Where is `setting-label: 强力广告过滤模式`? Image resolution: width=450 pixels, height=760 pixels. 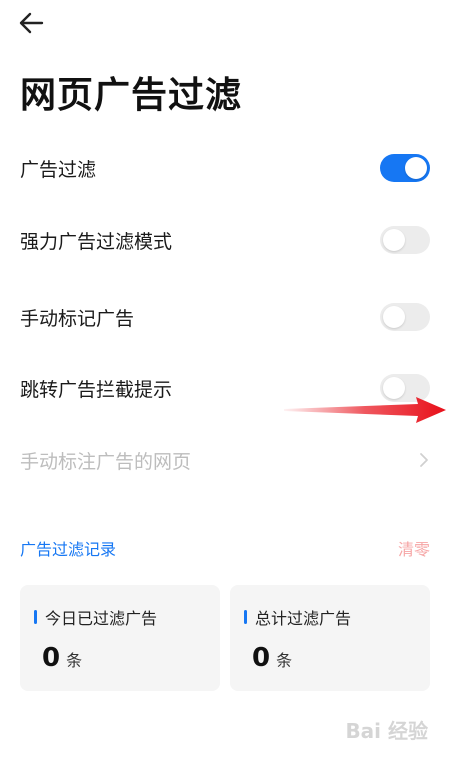 setting-label: 强力广告过滤模式 is located at coordinates (96, 241).